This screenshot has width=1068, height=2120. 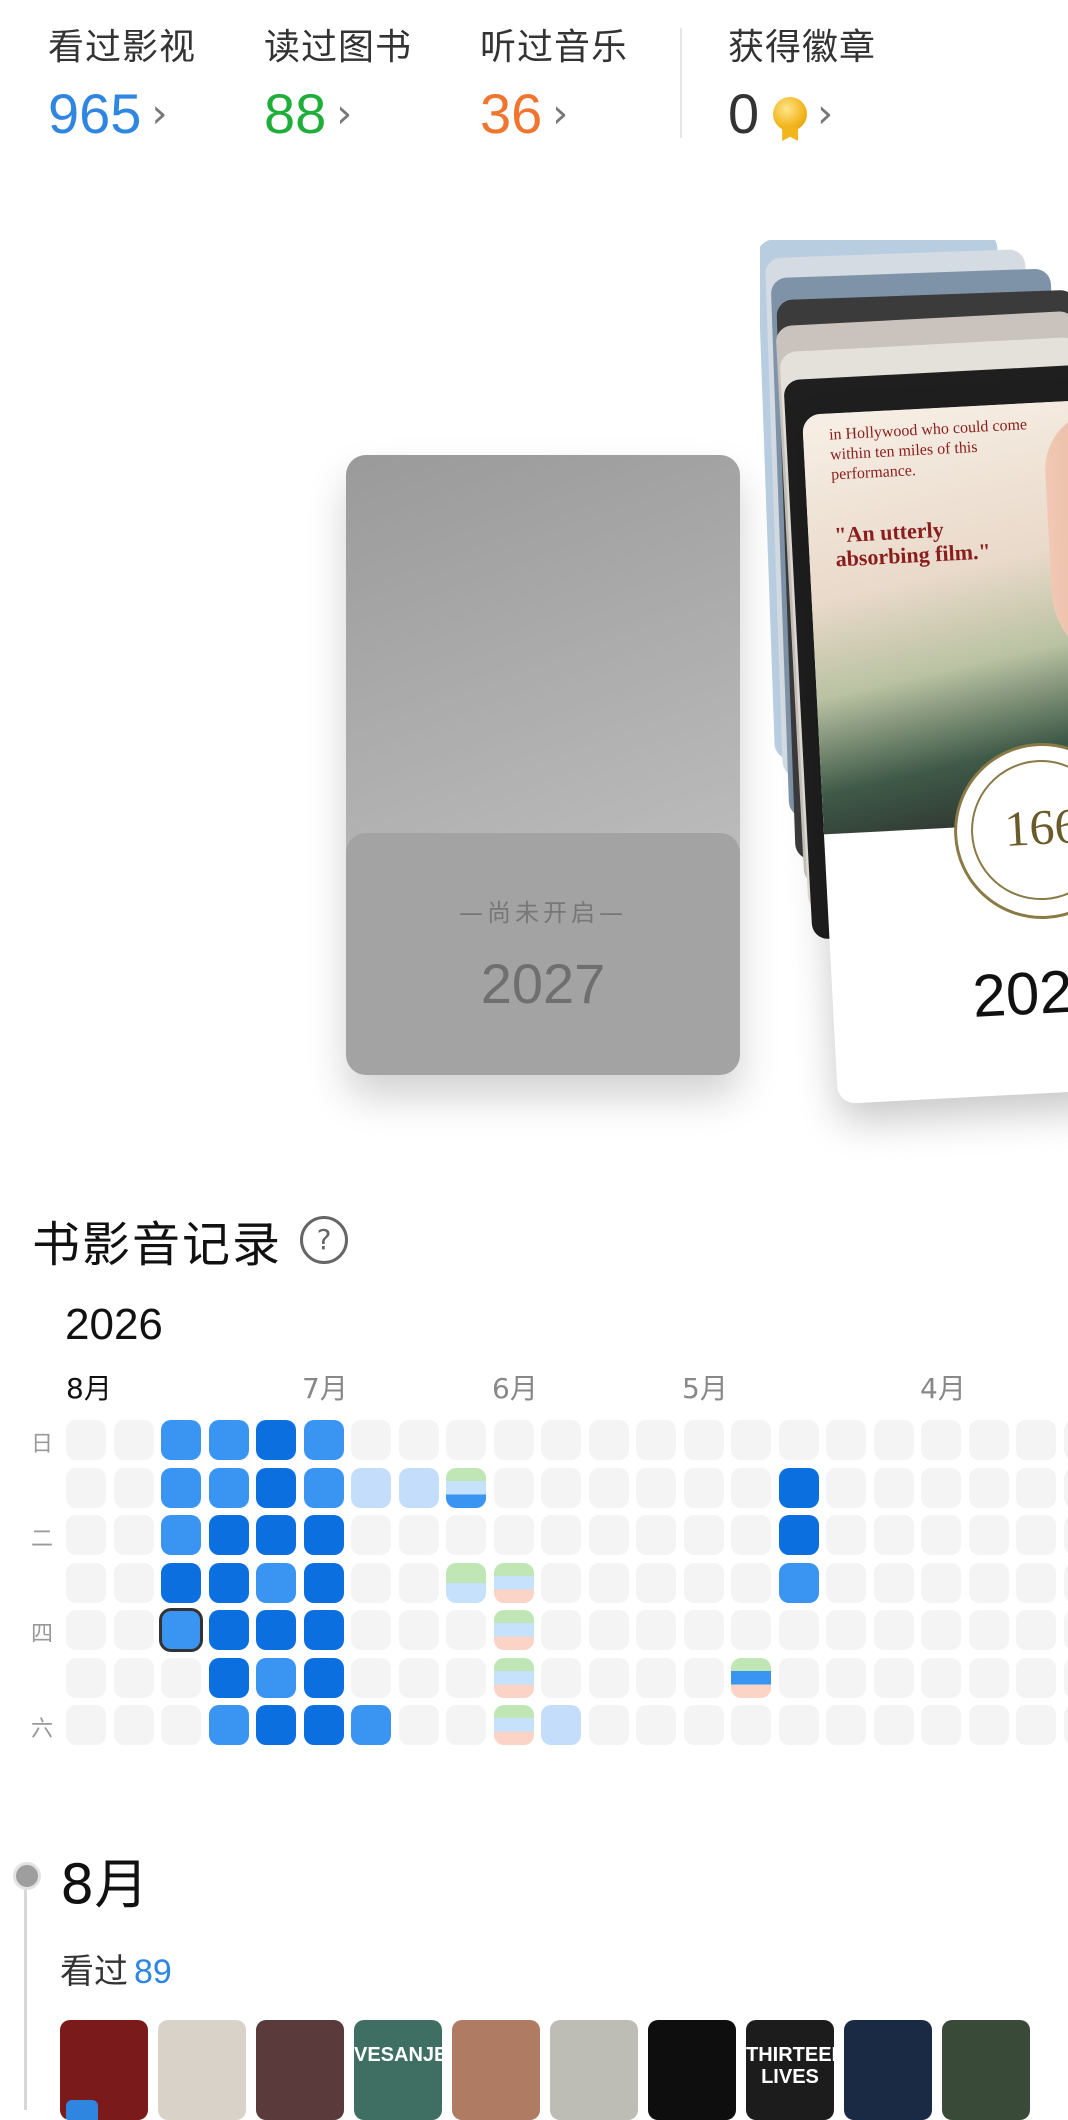 What do you see at coordinates (790, 2070) in the screenshot?
I see `movie-thumbnail: THIRTEEN LIVES` at bounding box center [790, 2070].